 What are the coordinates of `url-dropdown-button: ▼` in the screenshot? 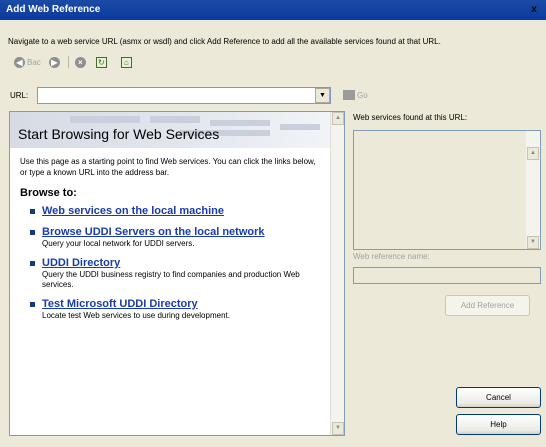 It's located at (322, 95).